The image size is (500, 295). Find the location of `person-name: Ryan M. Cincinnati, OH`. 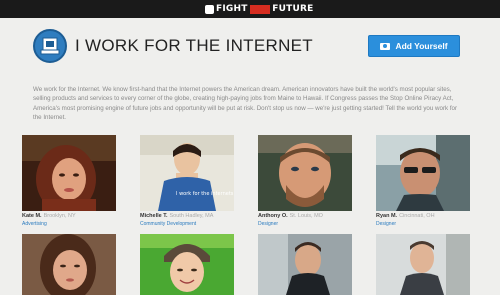

person-name: Ryan M. Cincinnati, OH is located at coordinates (405, 216).